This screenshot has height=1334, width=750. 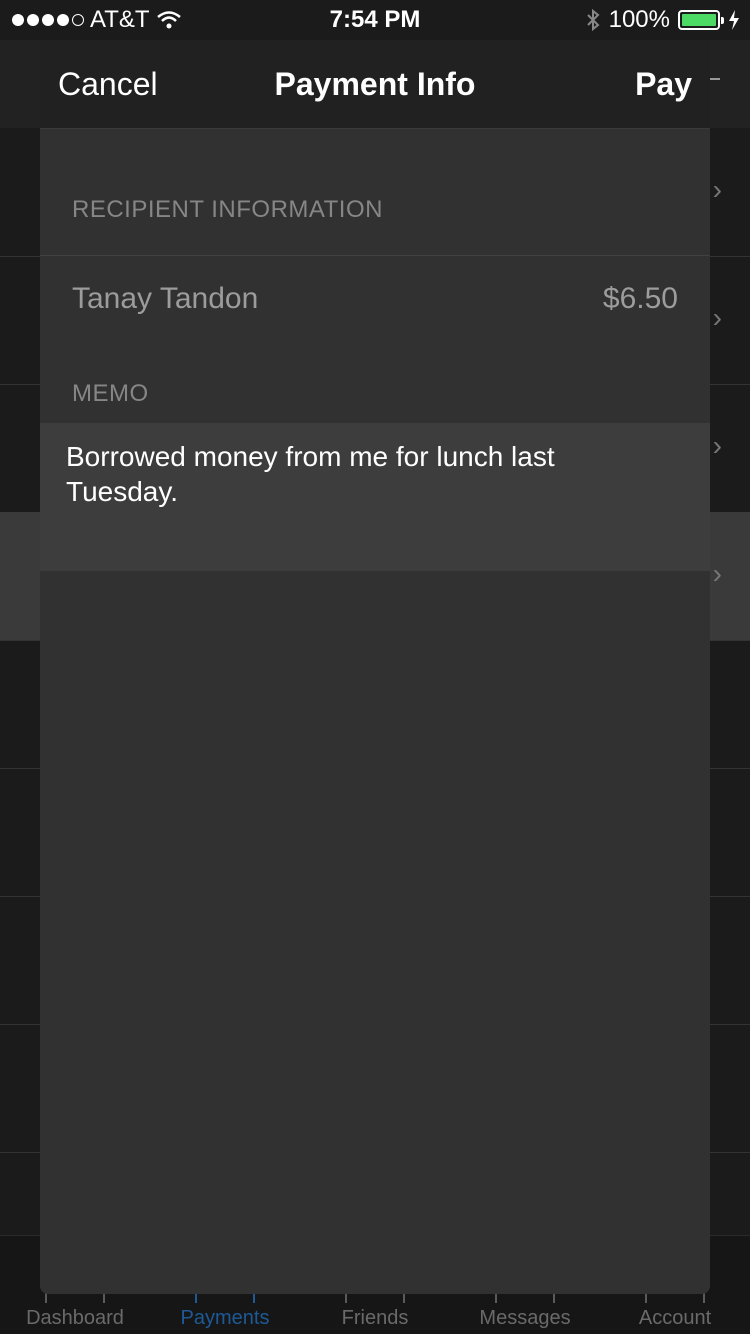 What do you see at coordinates (75, 1318) in the screenshot?
I see `tab-label: Dashboard` at bounding box center [75, 1318].